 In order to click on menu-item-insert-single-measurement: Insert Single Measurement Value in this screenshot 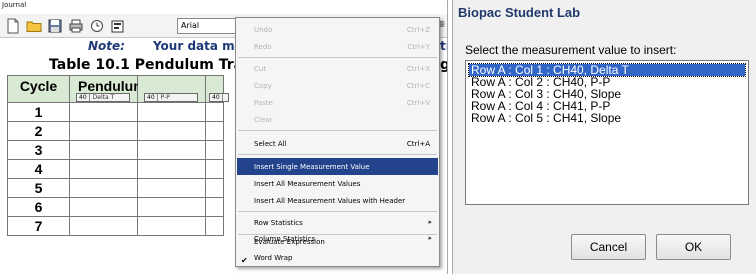, I will do `click(337, 166)`.